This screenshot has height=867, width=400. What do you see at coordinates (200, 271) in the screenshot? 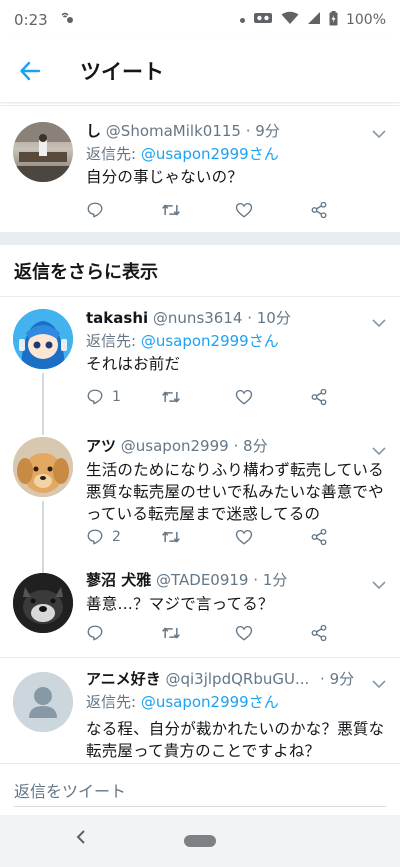
I see `show-more-replies-heading: 返信をさらに表示` at bounding box center [200, 271].